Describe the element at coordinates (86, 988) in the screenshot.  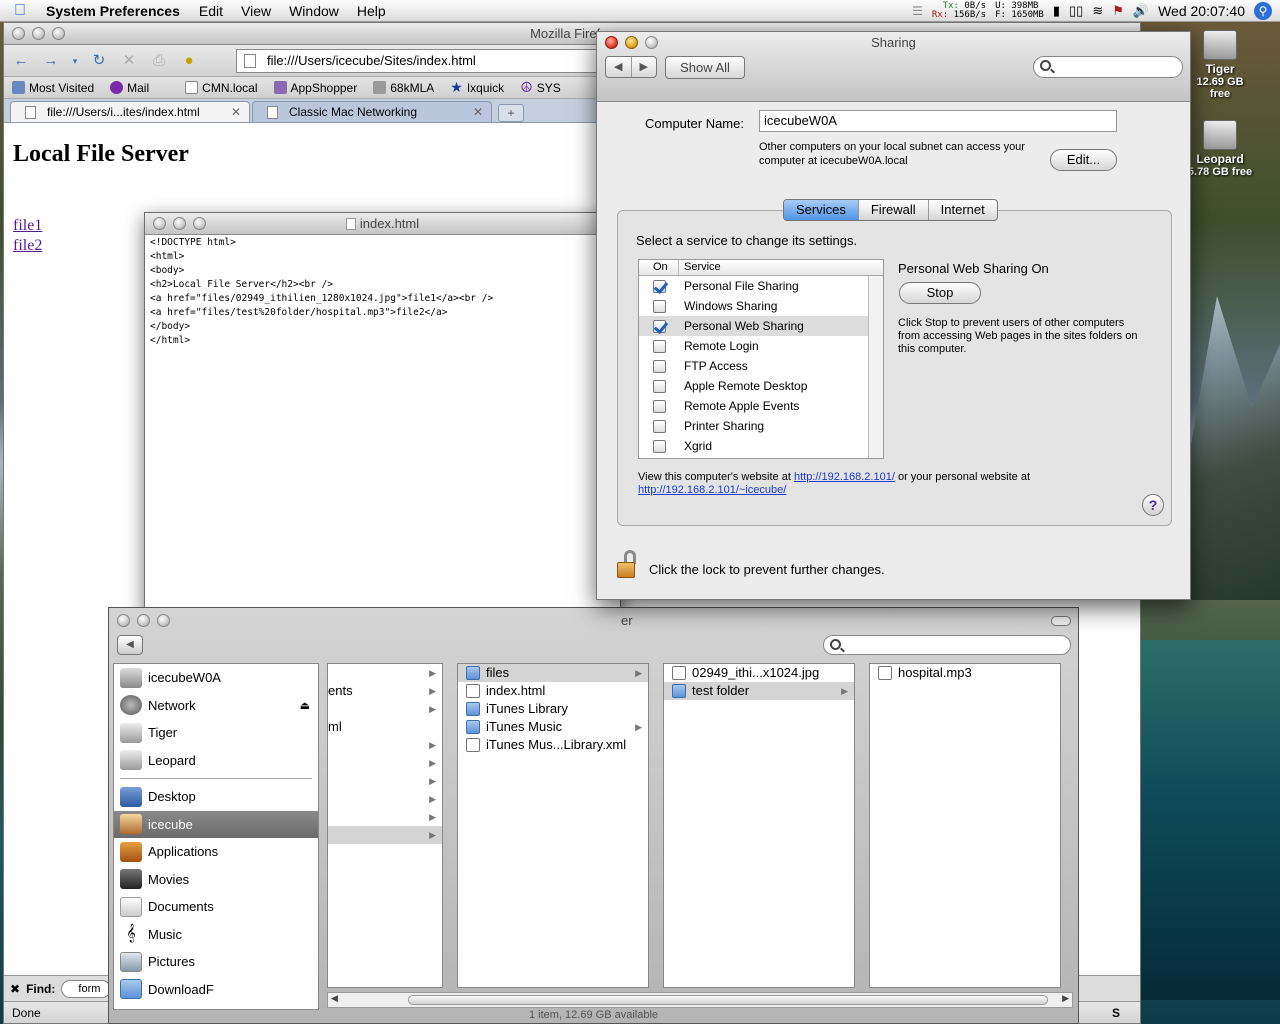
I see `find-input: form` at that location.